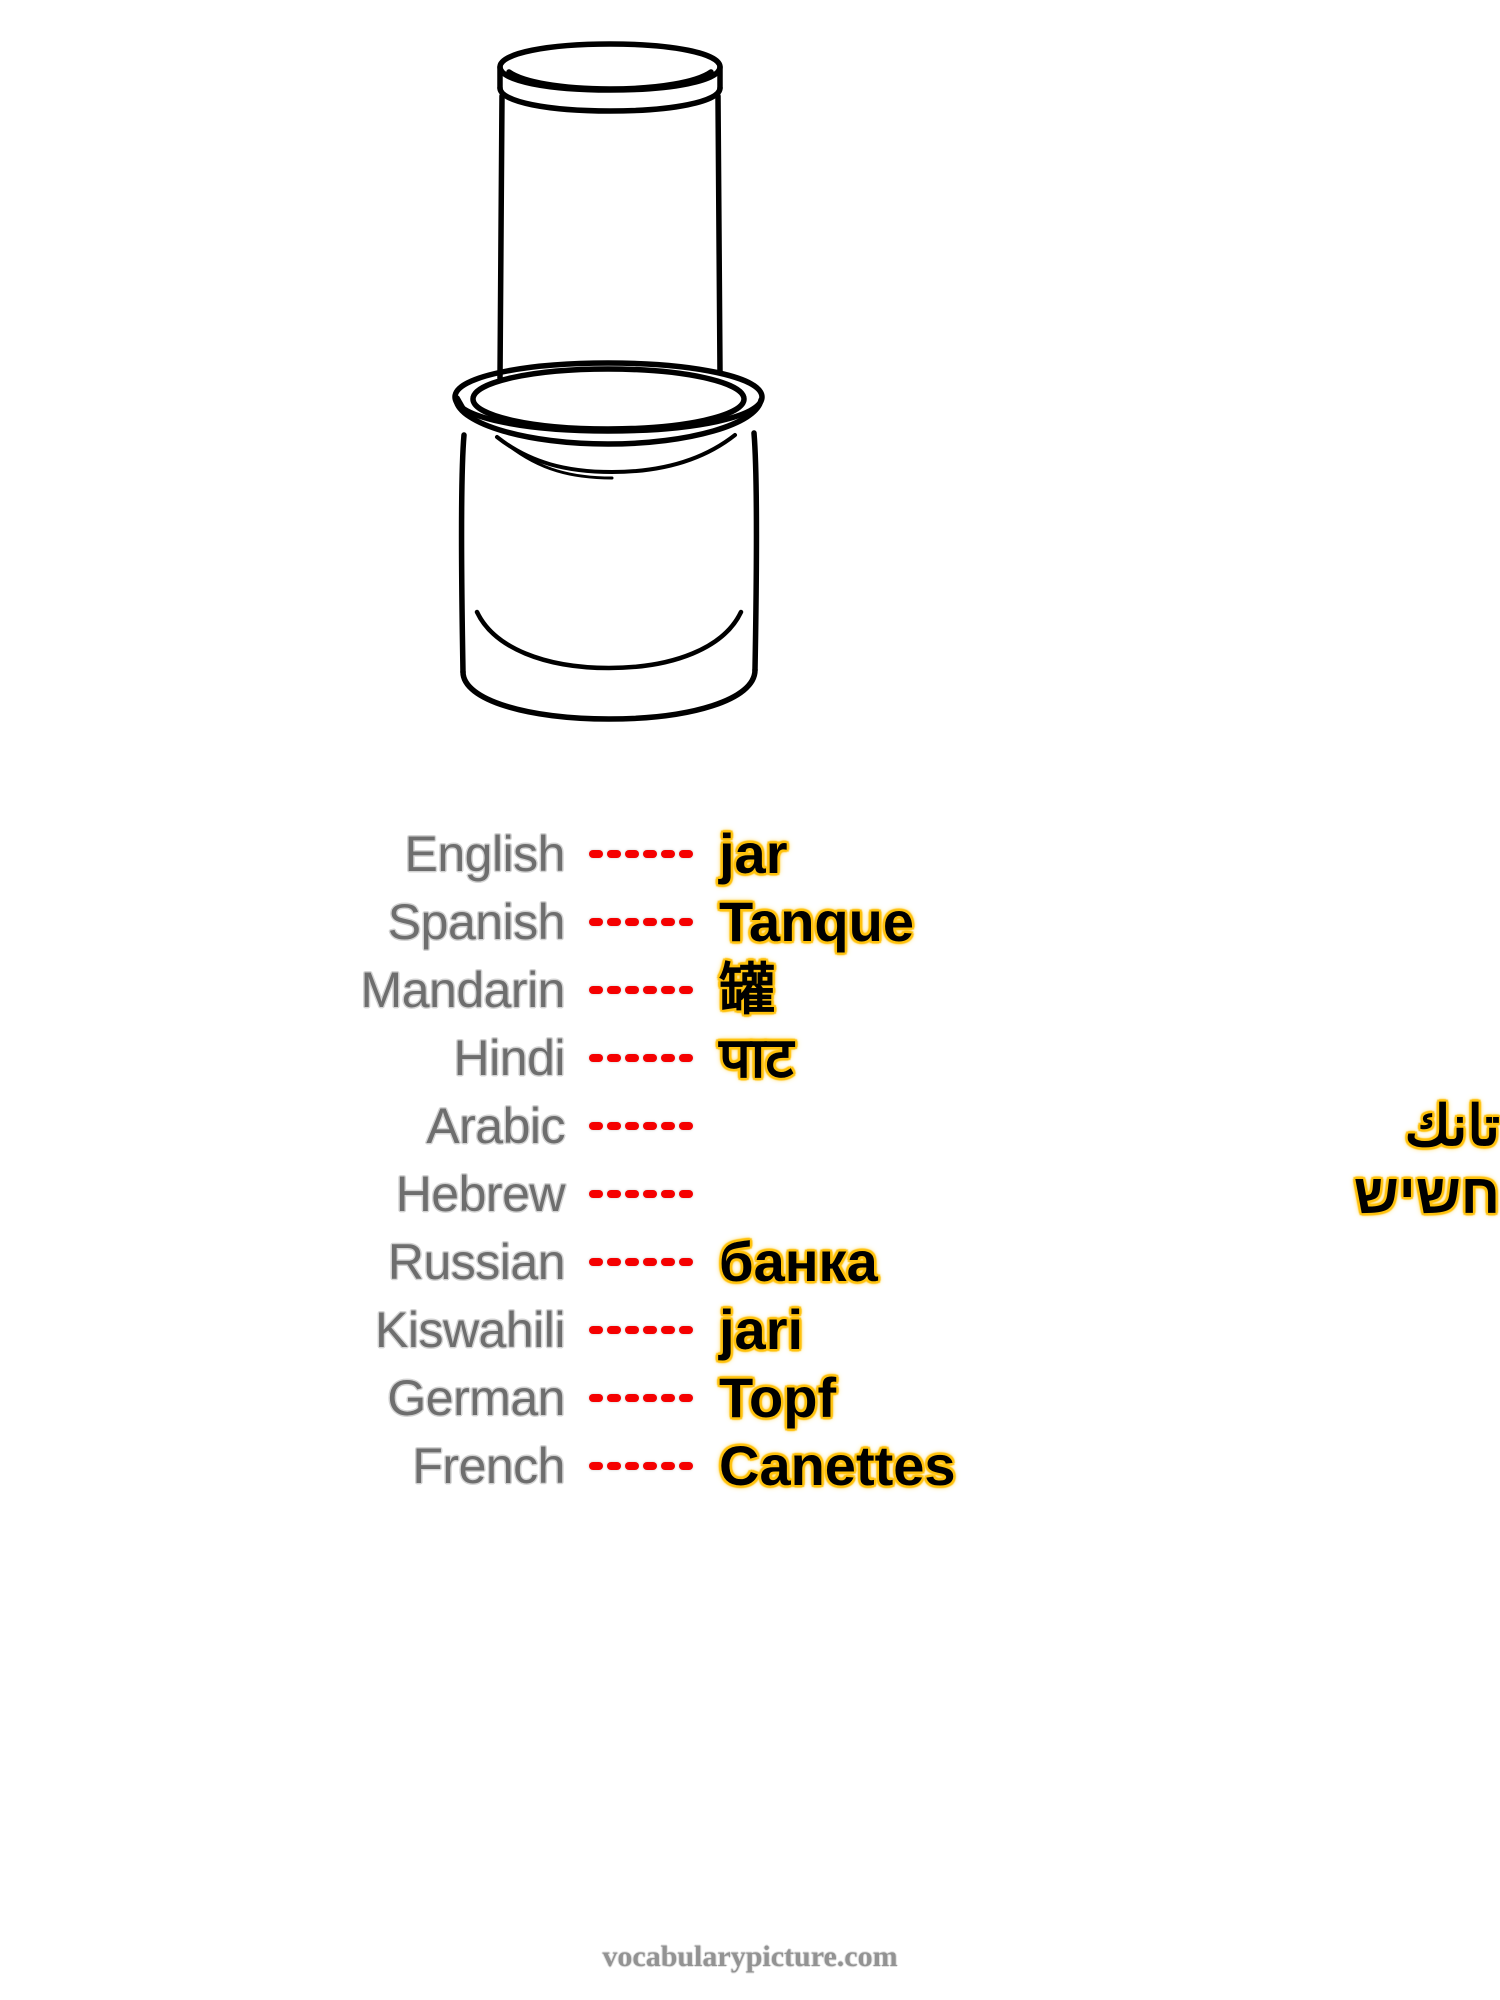 Image resolution: width=1500 pixels, height=2000 pixels. I want to click on translation-german: Topf, so click(778, 1397).